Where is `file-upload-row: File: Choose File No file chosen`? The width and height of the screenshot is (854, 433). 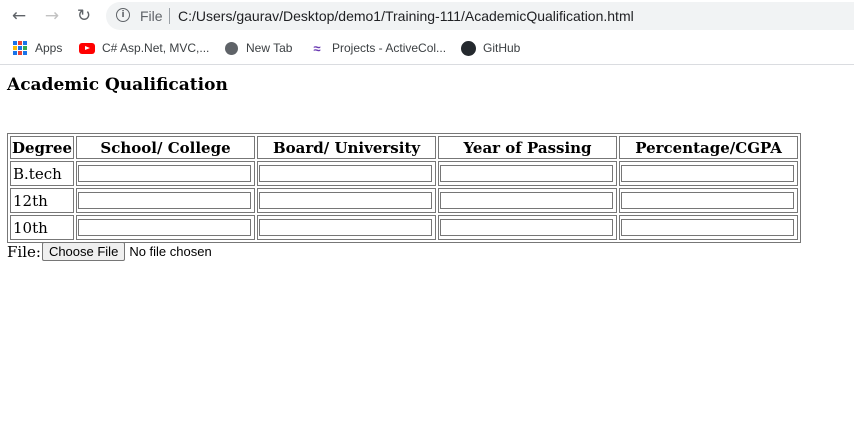 file-upload-row: File: Choose File No file chosen is located at coordinates (109, 251).